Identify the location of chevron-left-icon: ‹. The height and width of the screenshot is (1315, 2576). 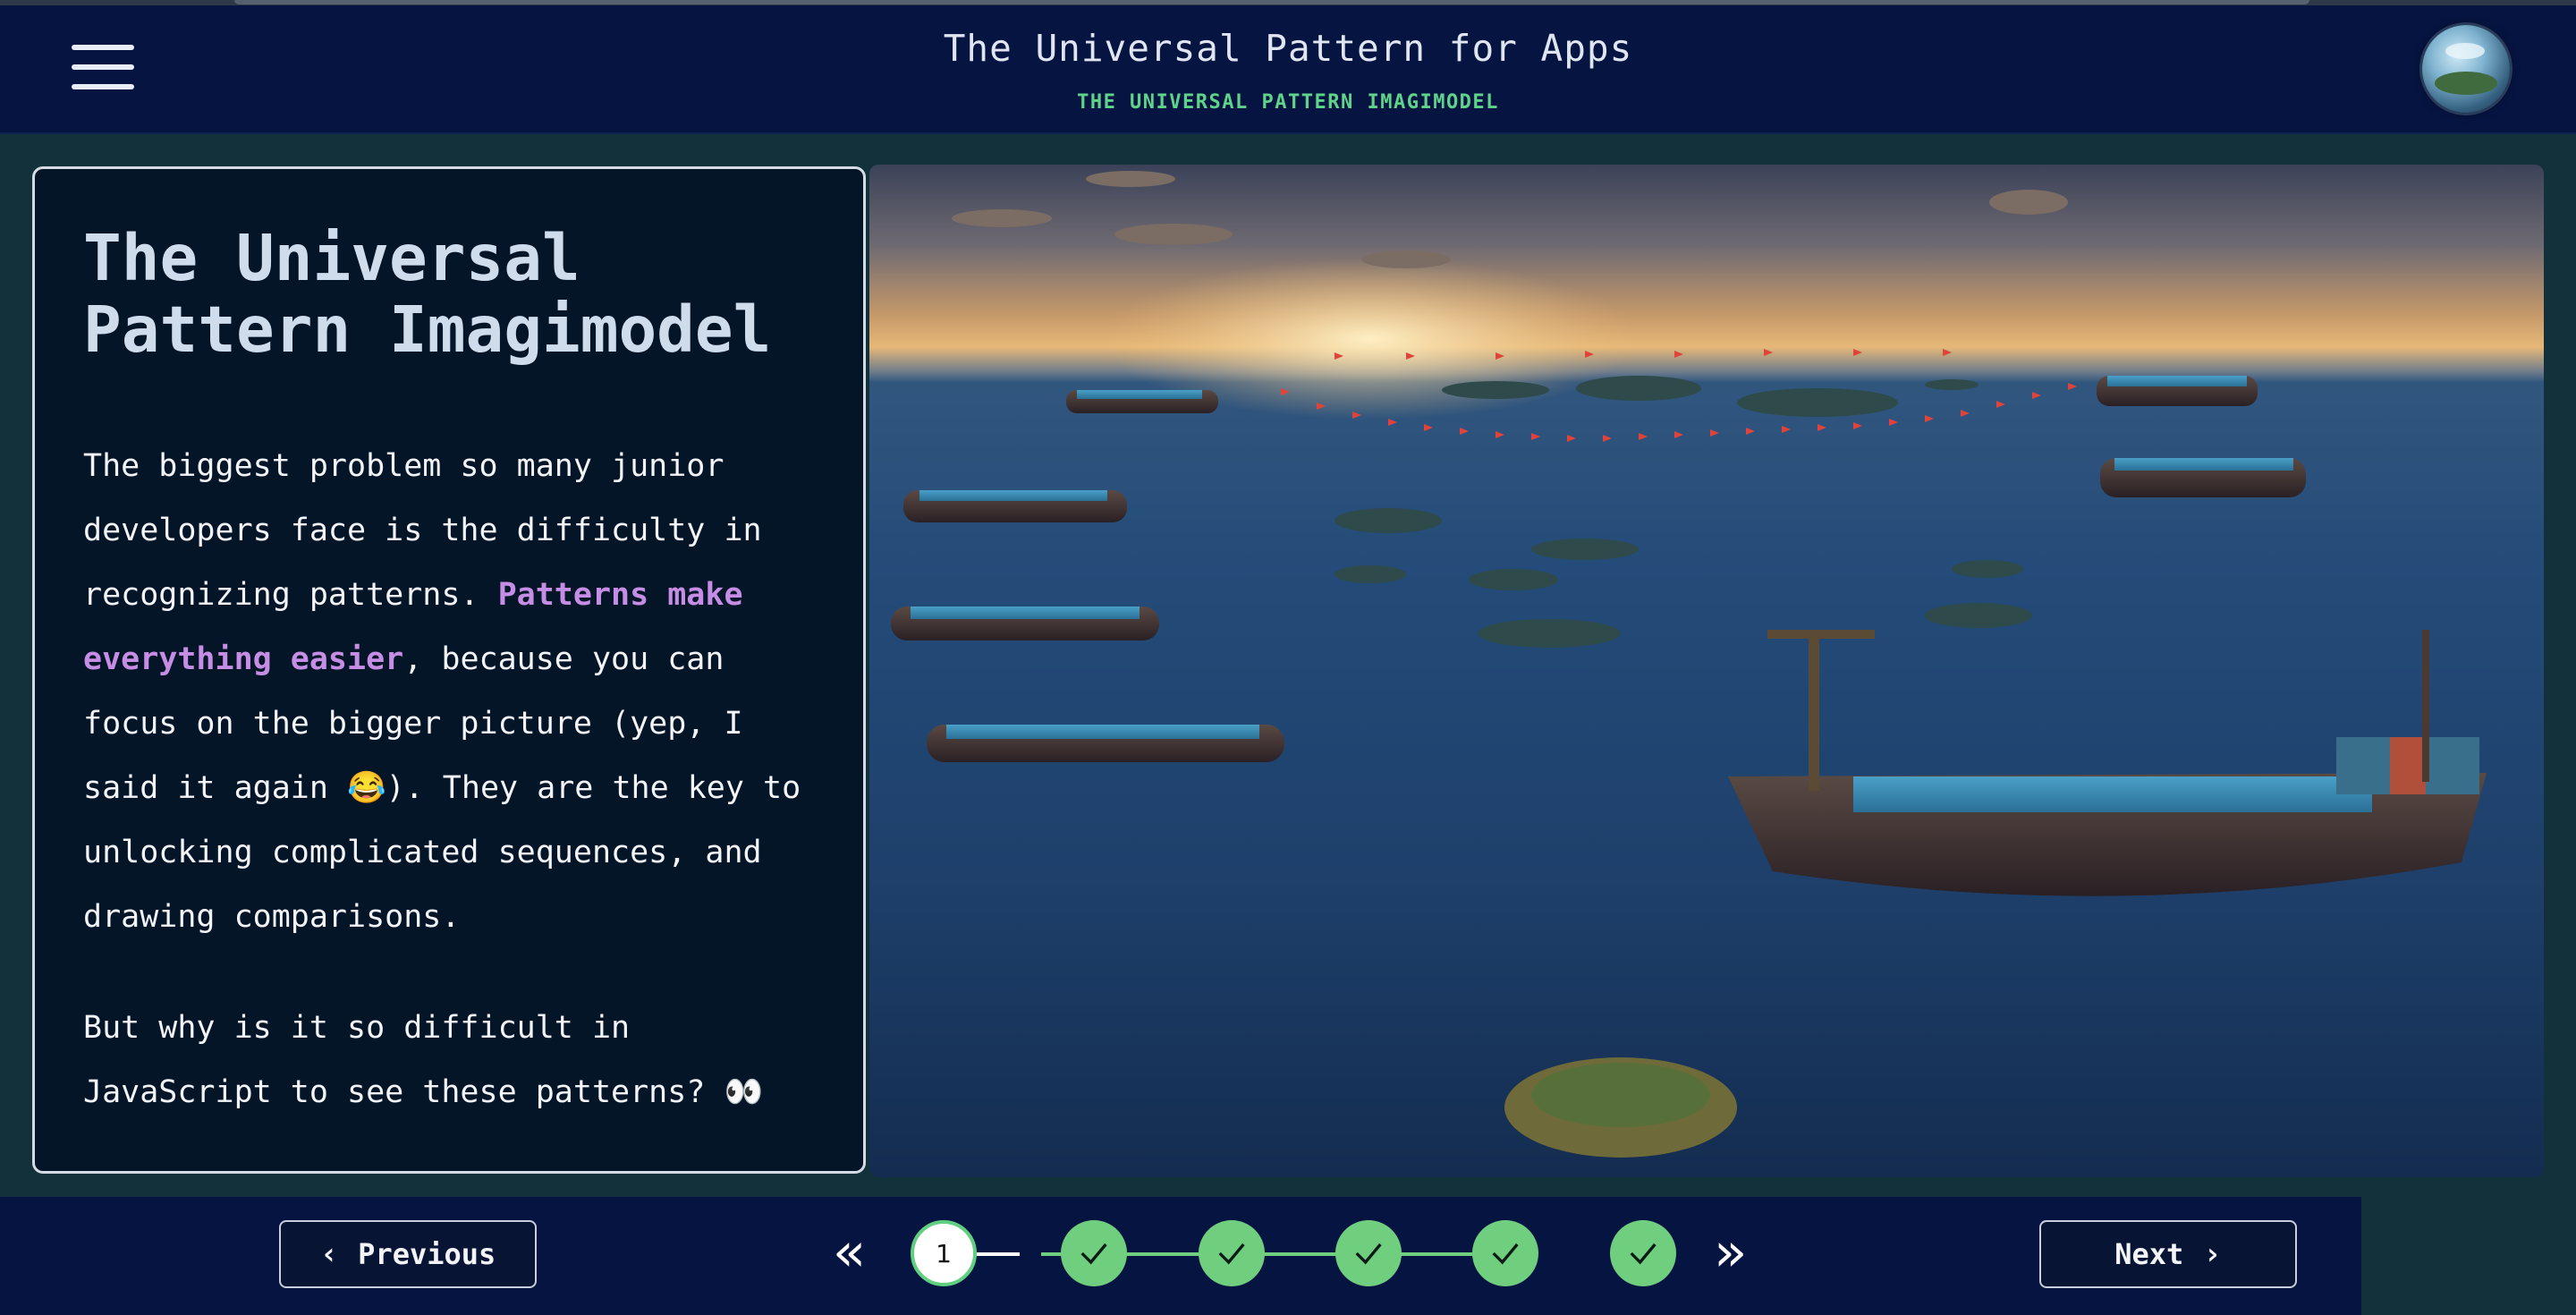
(329, 1254).